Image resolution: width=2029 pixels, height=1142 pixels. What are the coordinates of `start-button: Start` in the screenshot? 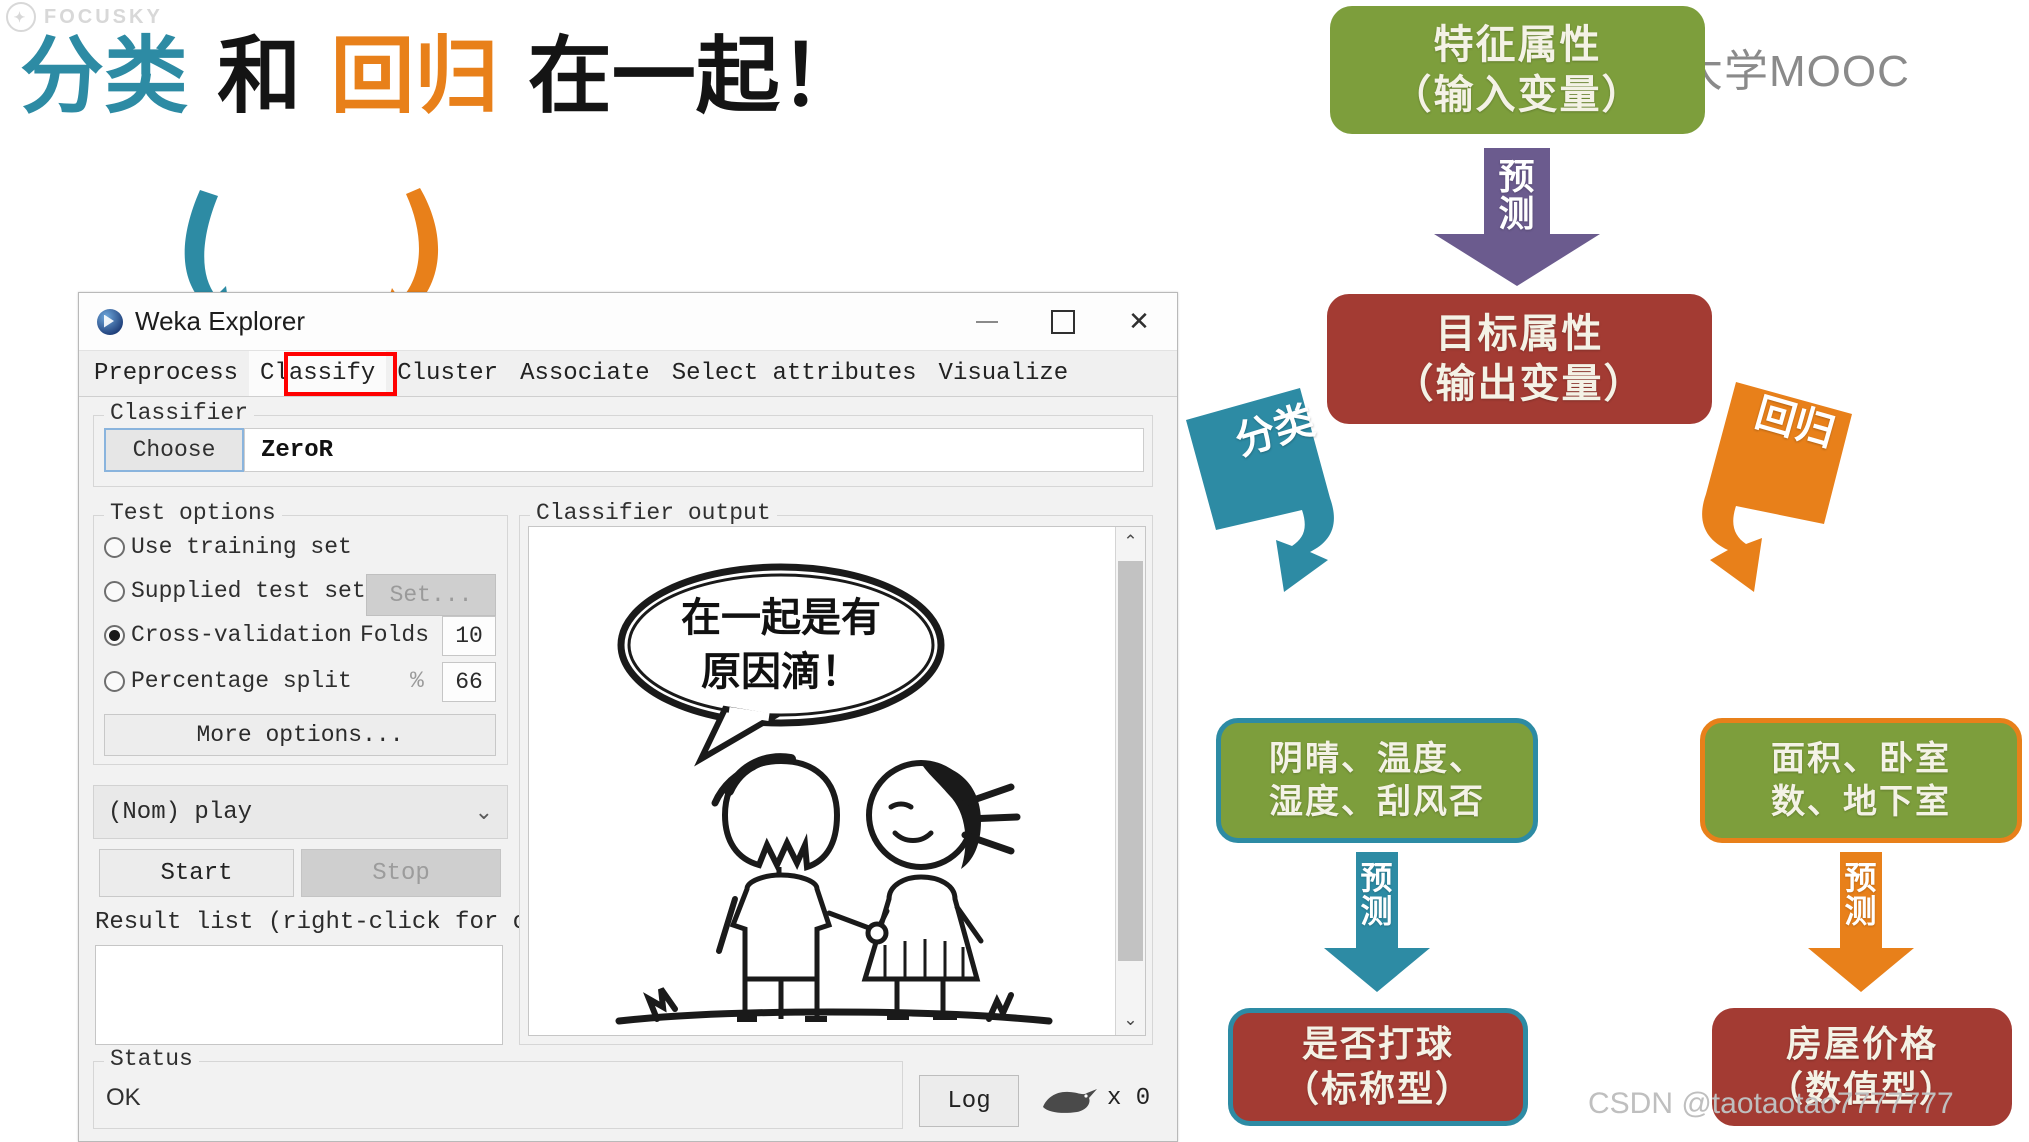 It's located at (196, 873).